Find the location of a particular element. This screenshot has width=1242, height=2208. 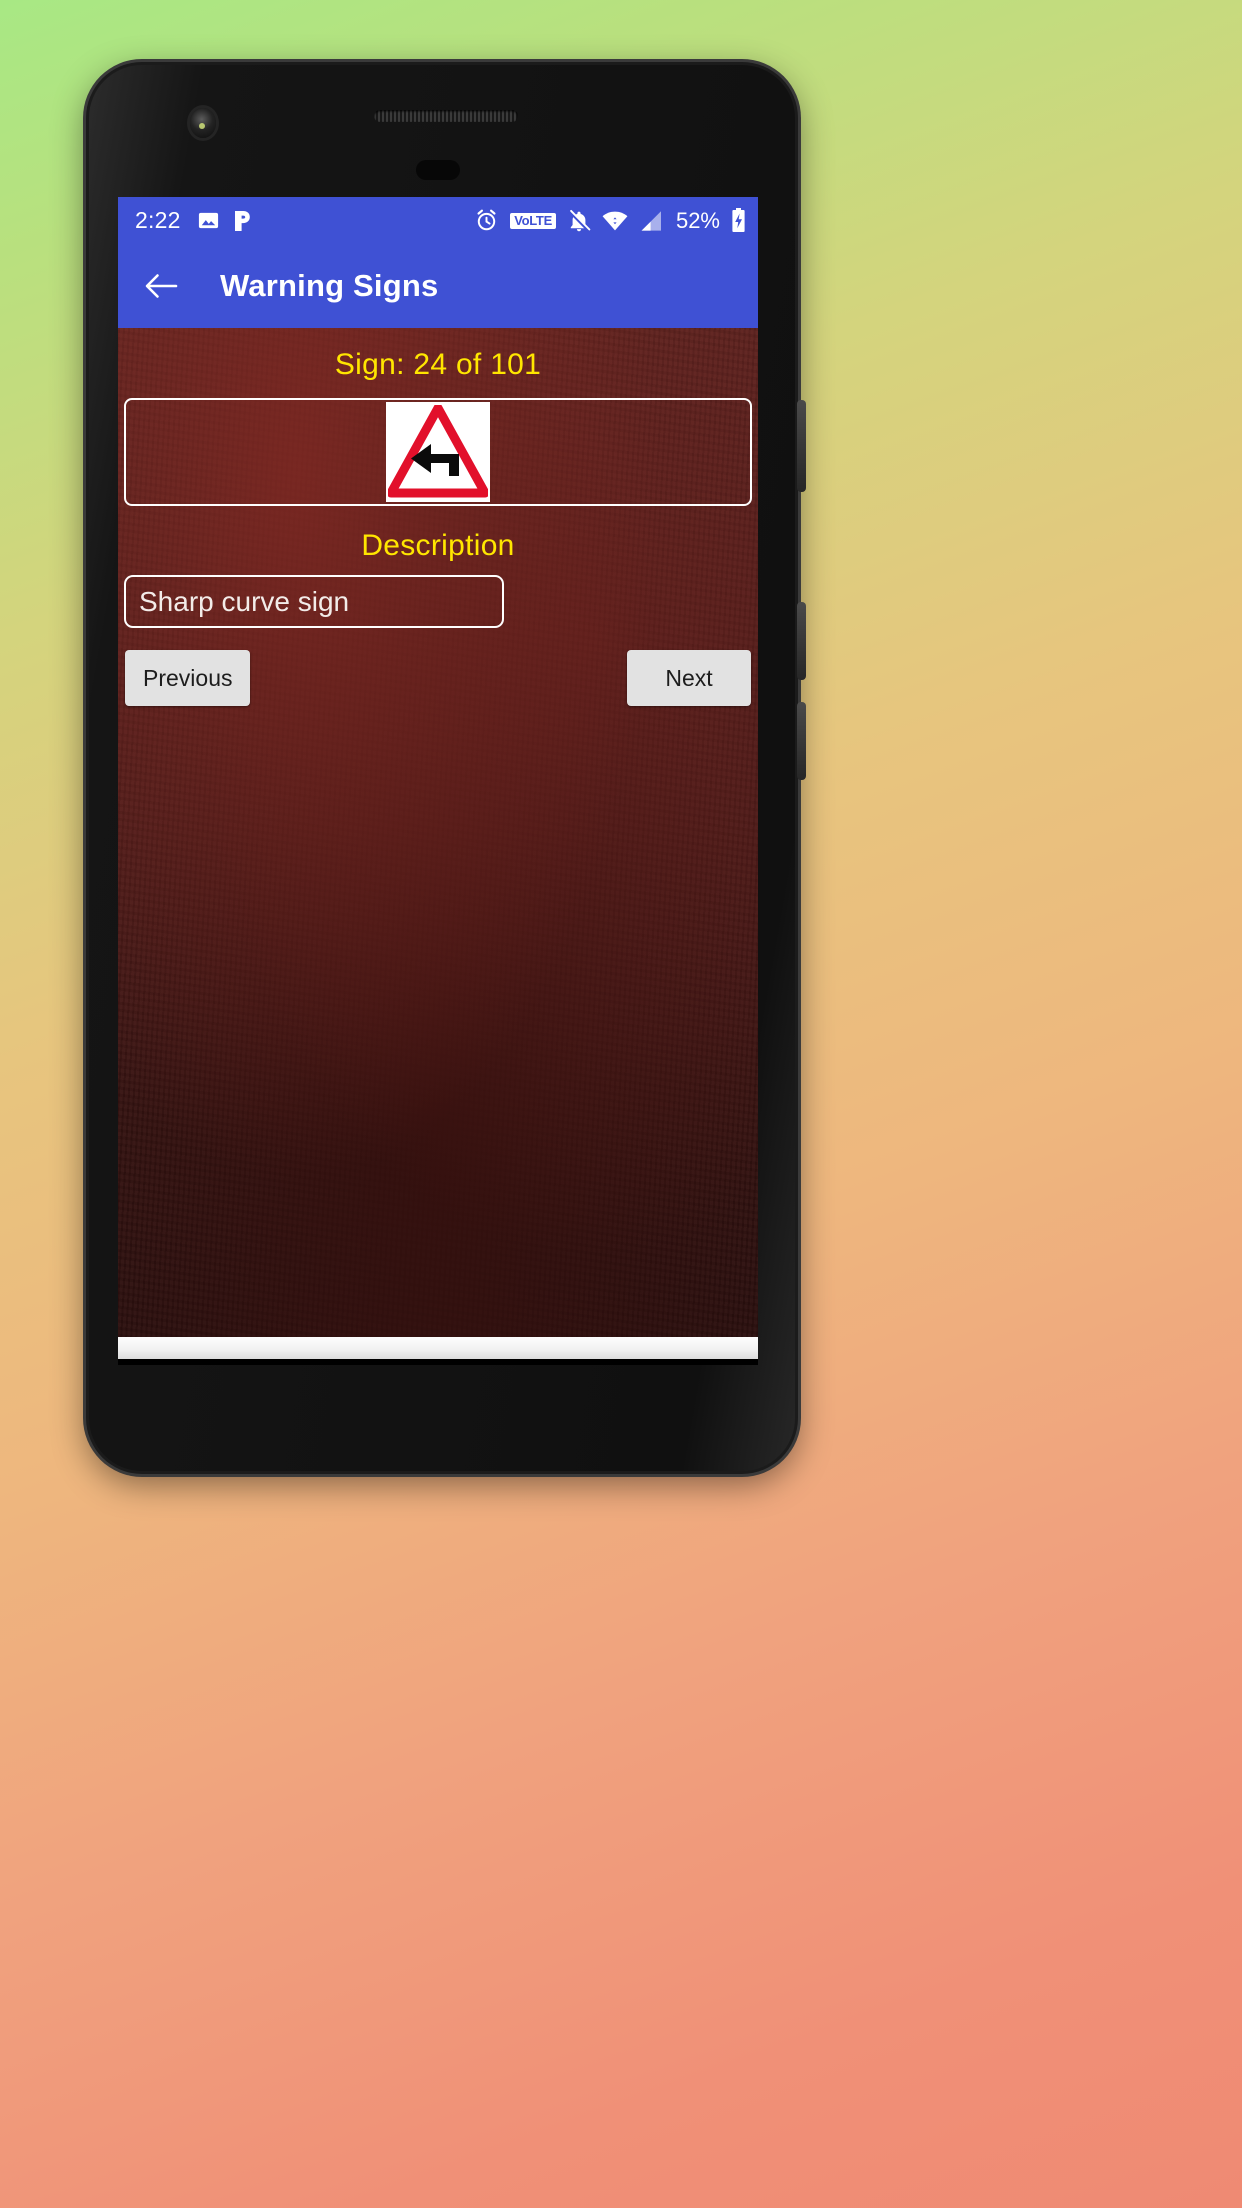

sign-image-card is located at coordinates (438, 452).